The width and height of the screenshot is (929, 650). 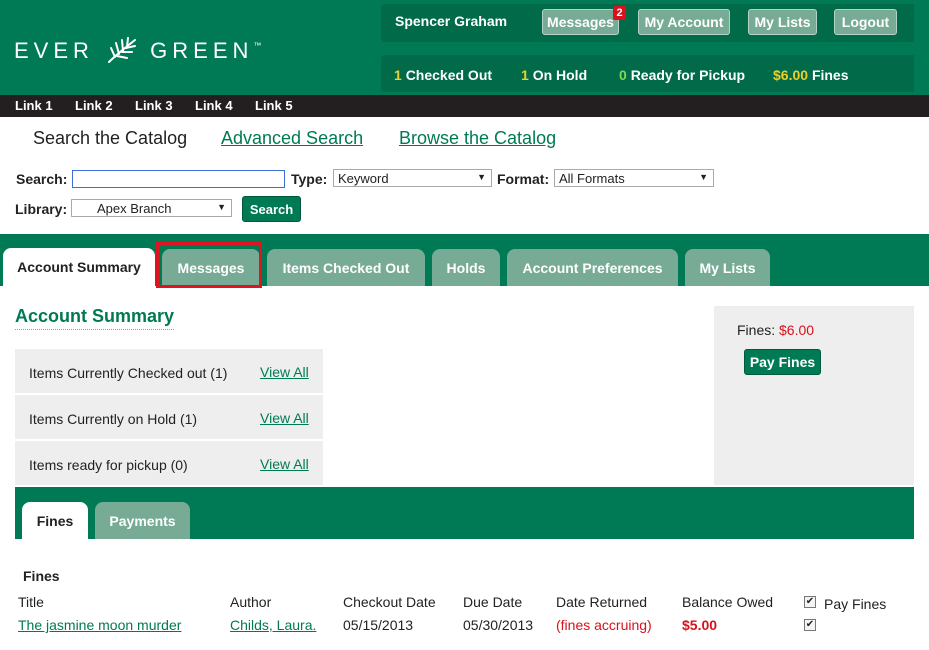 What do you see at coordinates (623, 75) in the screenshot?
I see `ready-pickup-count: 0` at bounding box center [623, 75].